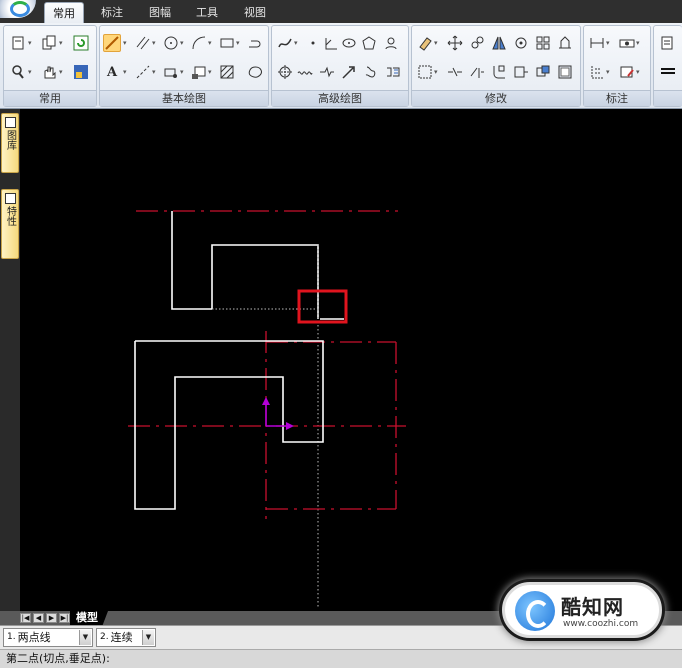 This screenshot has width=682, height=668. What do you see at coordinates (81, 43) in the screenshot?
I see `refresh-icon` at bounding box center [81, 43].